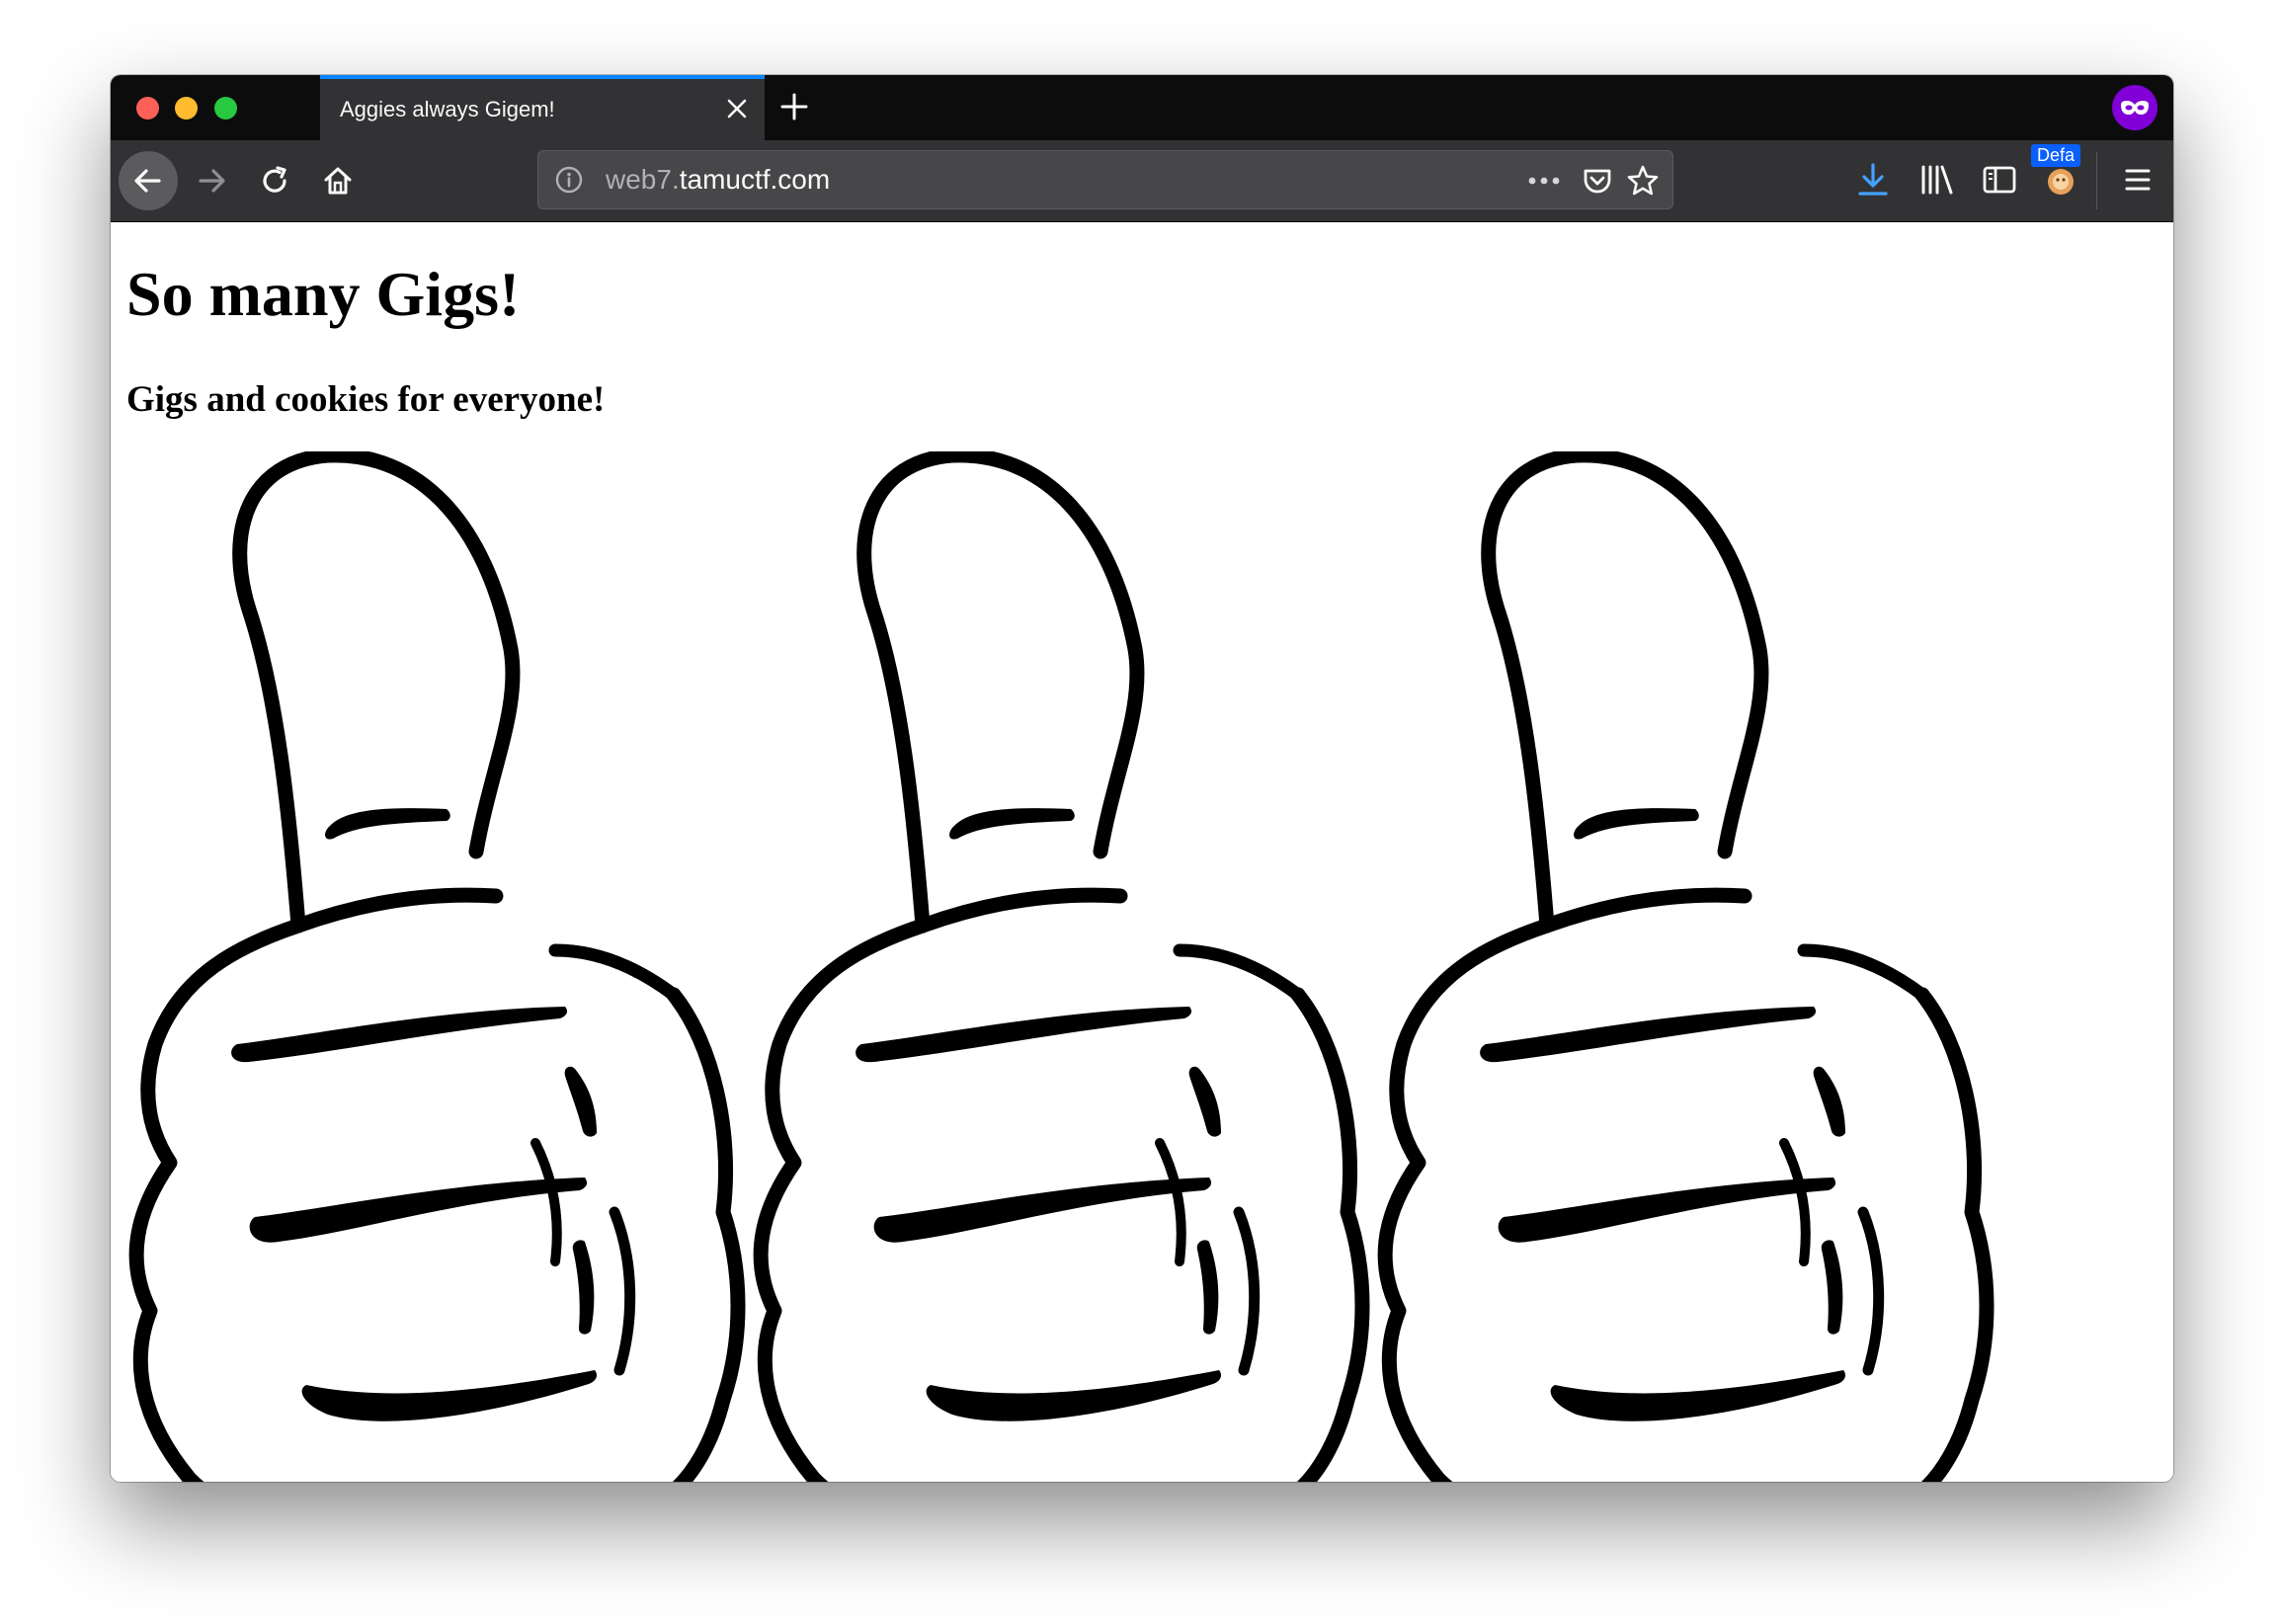 Image resolution: width=2280 pixels, height=1624 pixels. I want to click on sidebar-button, so click(1999, 179).